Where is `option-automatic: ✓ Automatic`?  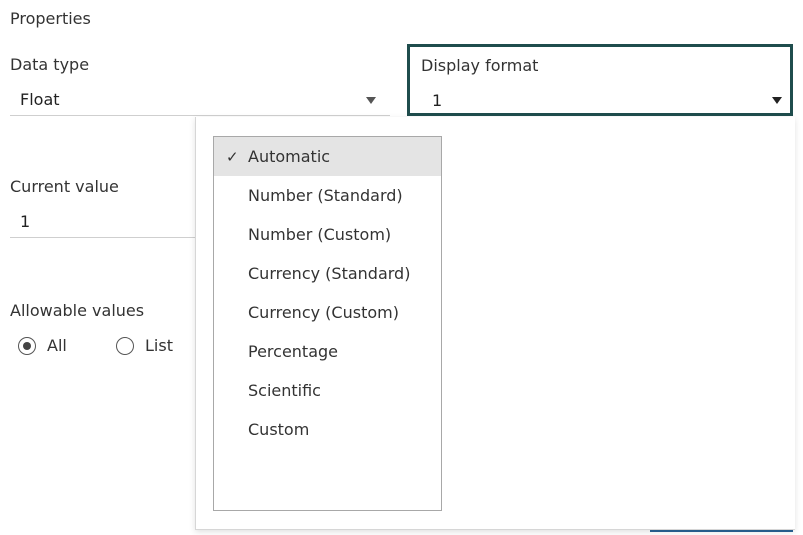
option-automatic: ✓ Automatic is located at coordinates (327, 156).